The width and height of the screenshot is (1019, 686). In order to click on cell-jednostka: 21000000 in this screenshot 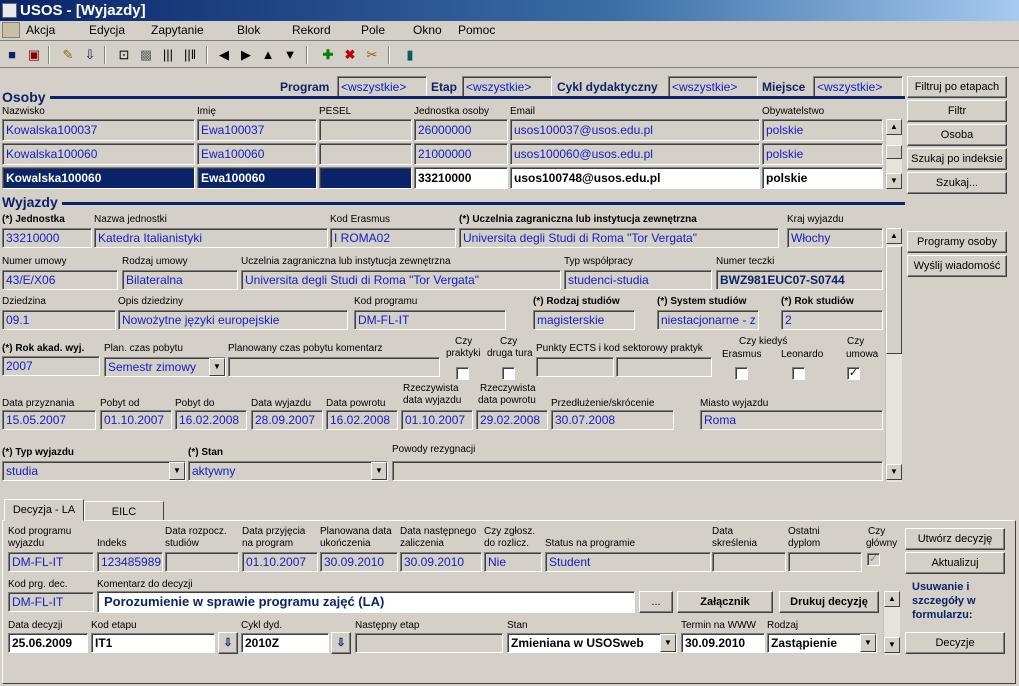, I will do `click(461, 154)`.